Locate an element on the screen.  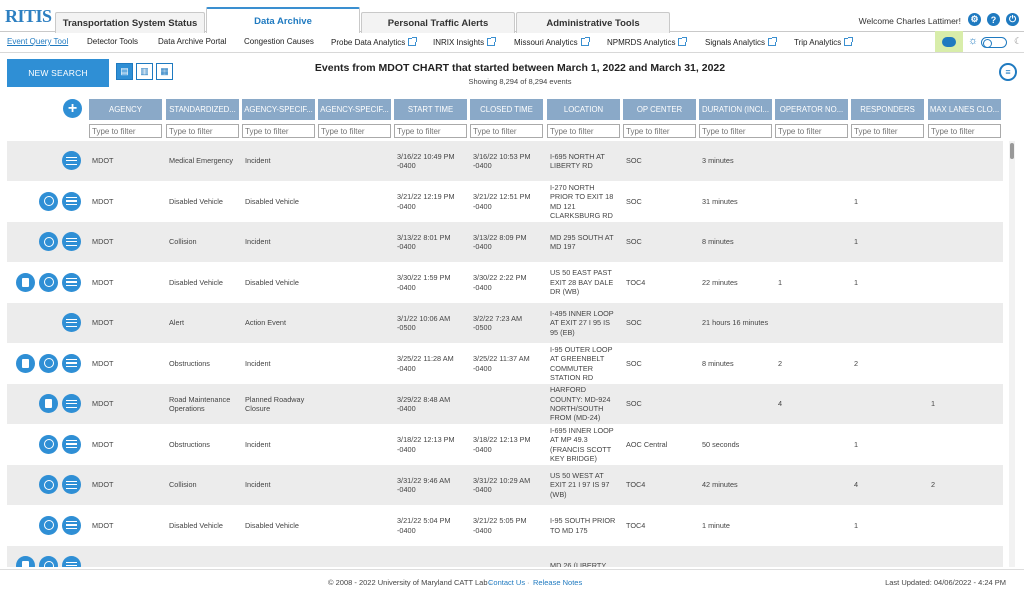
vertical-scrollbar is located at coordinates (1012, 354).